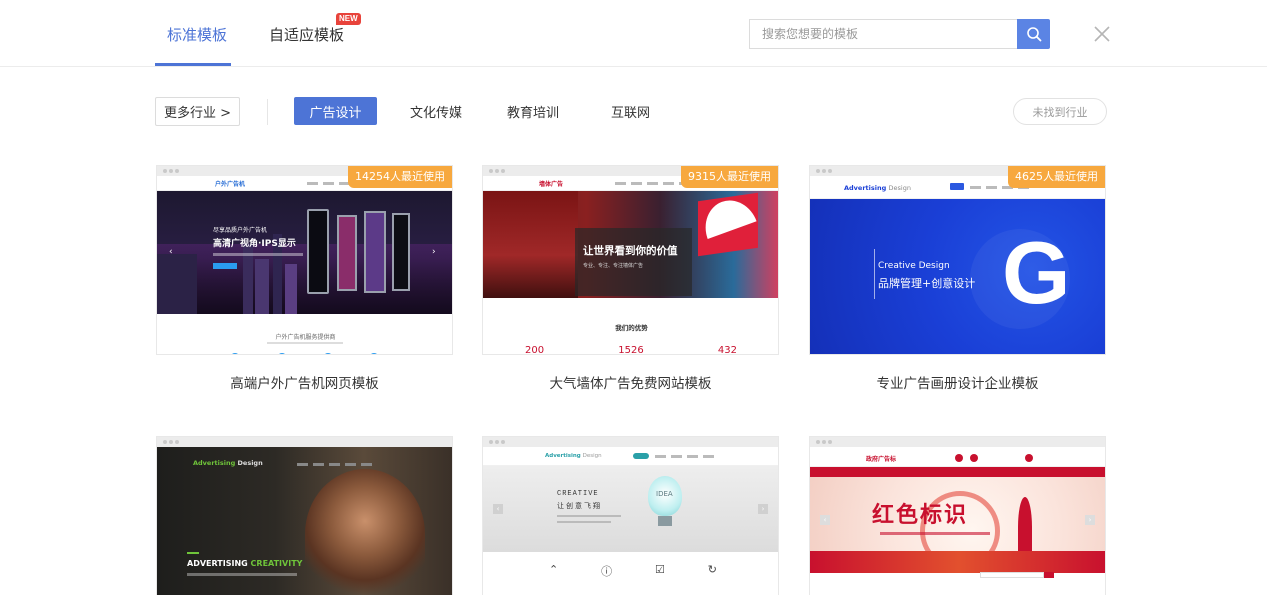 This screenshot has height=595, width=1267. What do you see at coordinates (305, 337) in the screenshot?
I see `preview-section-title: 户外广告机服务提供商` at bounding box center [305, 337].